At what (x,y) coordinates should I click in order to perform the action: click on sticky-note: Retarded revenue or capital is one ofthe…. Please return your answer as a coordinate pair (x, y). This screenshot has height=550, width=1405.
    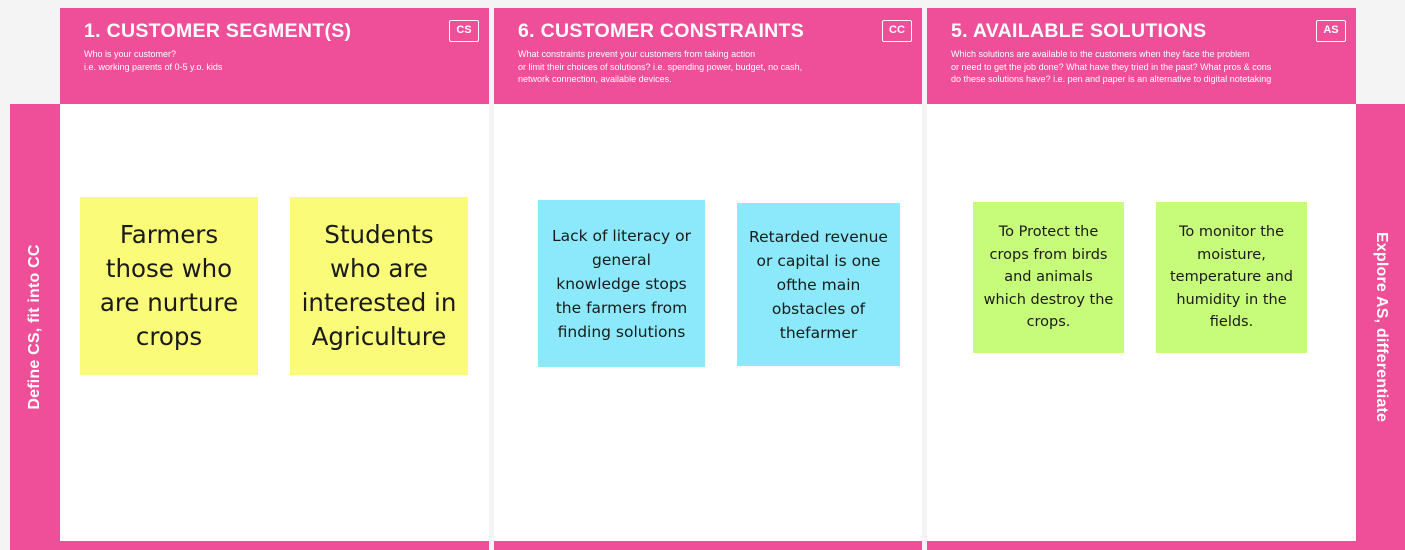
    Looking at the image, I should click on (818, 284).